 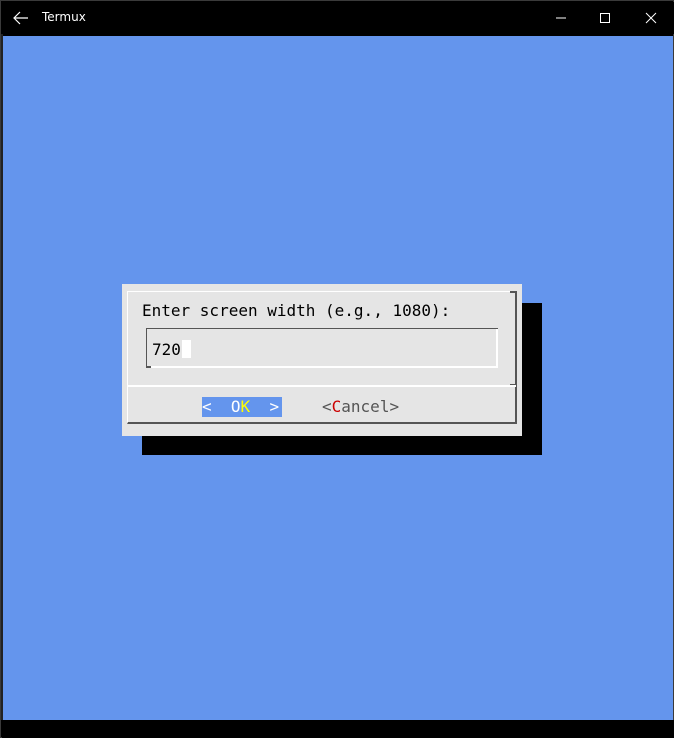 I want to click on close-button, so click(x=651, y=18).